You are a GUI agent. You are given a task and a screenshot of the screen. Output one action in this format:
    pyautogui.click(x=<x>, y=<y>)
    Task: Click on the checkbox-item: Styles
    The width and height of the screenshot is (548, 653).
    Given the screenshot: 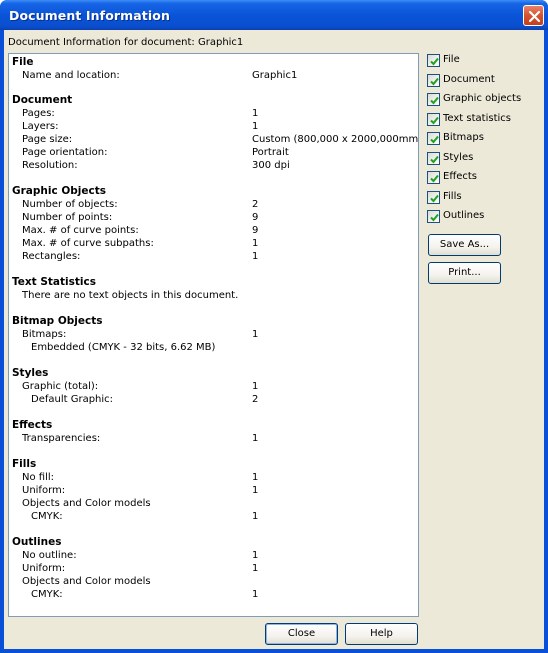 What is the action you would take?
    pyautogui.click(x=482, y=158)
    